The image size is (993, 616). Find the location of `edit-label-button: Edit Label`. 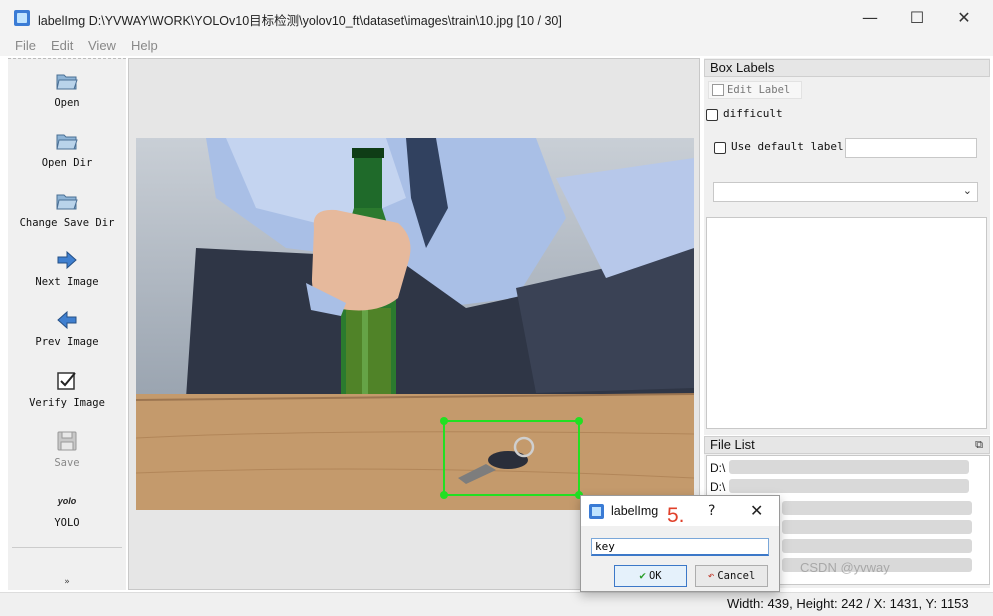

edit-label-button: Edit Label is located at coordinates (755, 90).